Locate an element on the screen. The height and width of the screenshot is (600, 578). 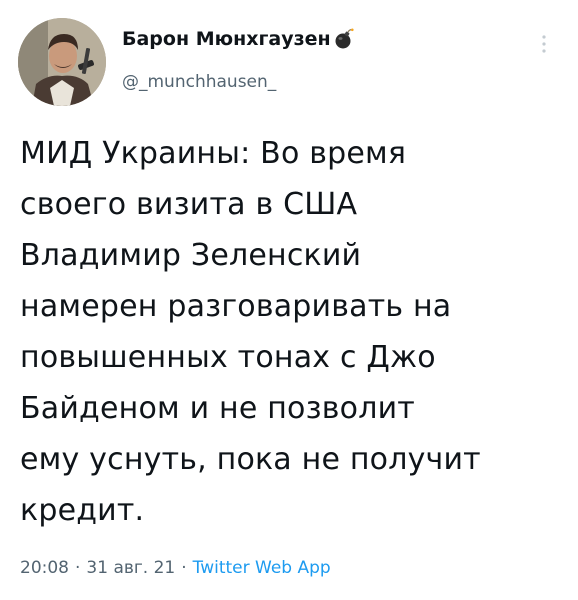
profile-avatar is located at coordinates (62, 62).